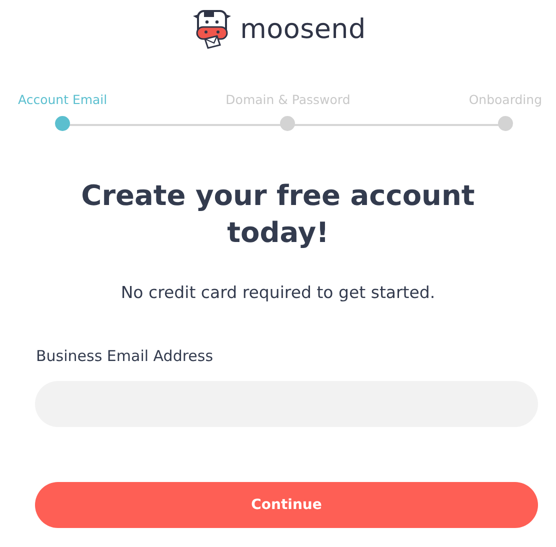 The image size is (556, 547). What do you see at coordinates (303, 29) in the screenshot?
I see `logo-text: moosend` at bounding box center [303, 29].